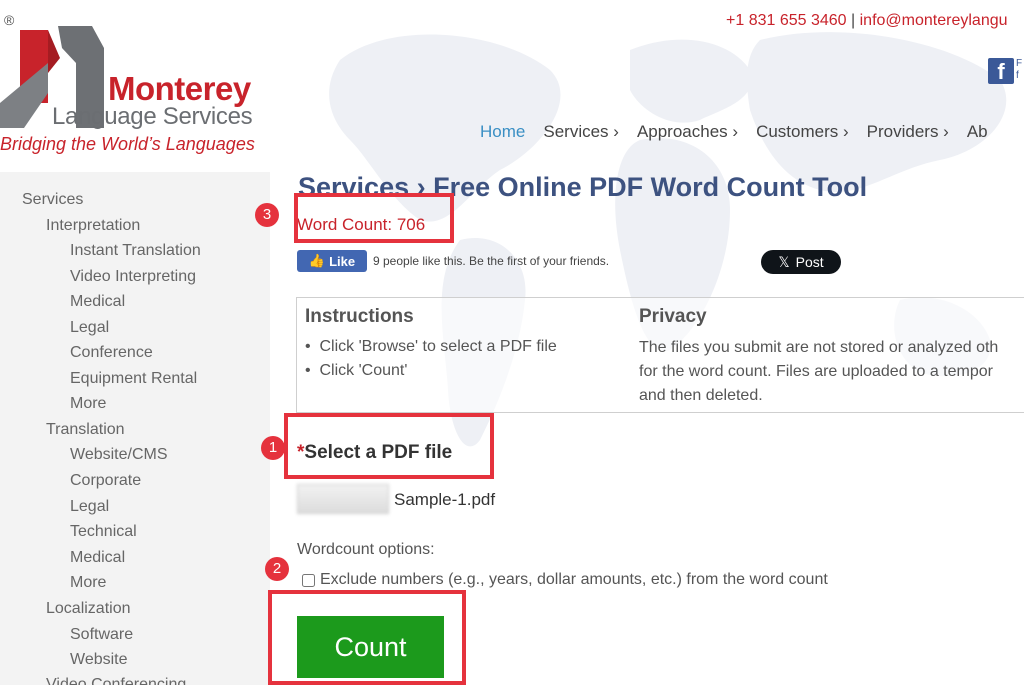 The width and height of the screenshot is (1024, 685). Describe the element at coordinates (152, 116) in the screenshot. I see `logo-brand-subtitle: Language Services` at that location.